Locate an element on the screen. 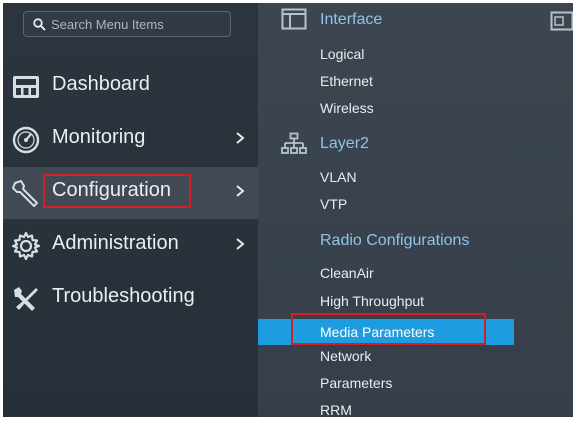  configuration-highlight-box is located at coordinates (117, 191).